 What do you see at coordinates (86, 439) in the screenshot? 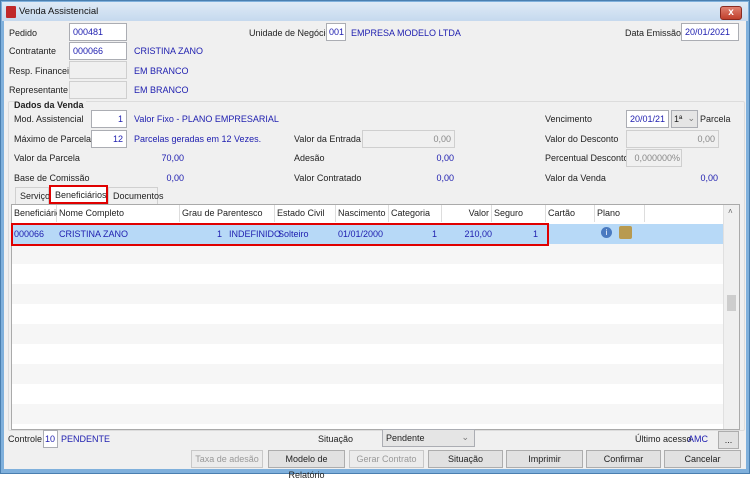
I see `controle-status: PENDENTE` at bounding box center [86, 439].